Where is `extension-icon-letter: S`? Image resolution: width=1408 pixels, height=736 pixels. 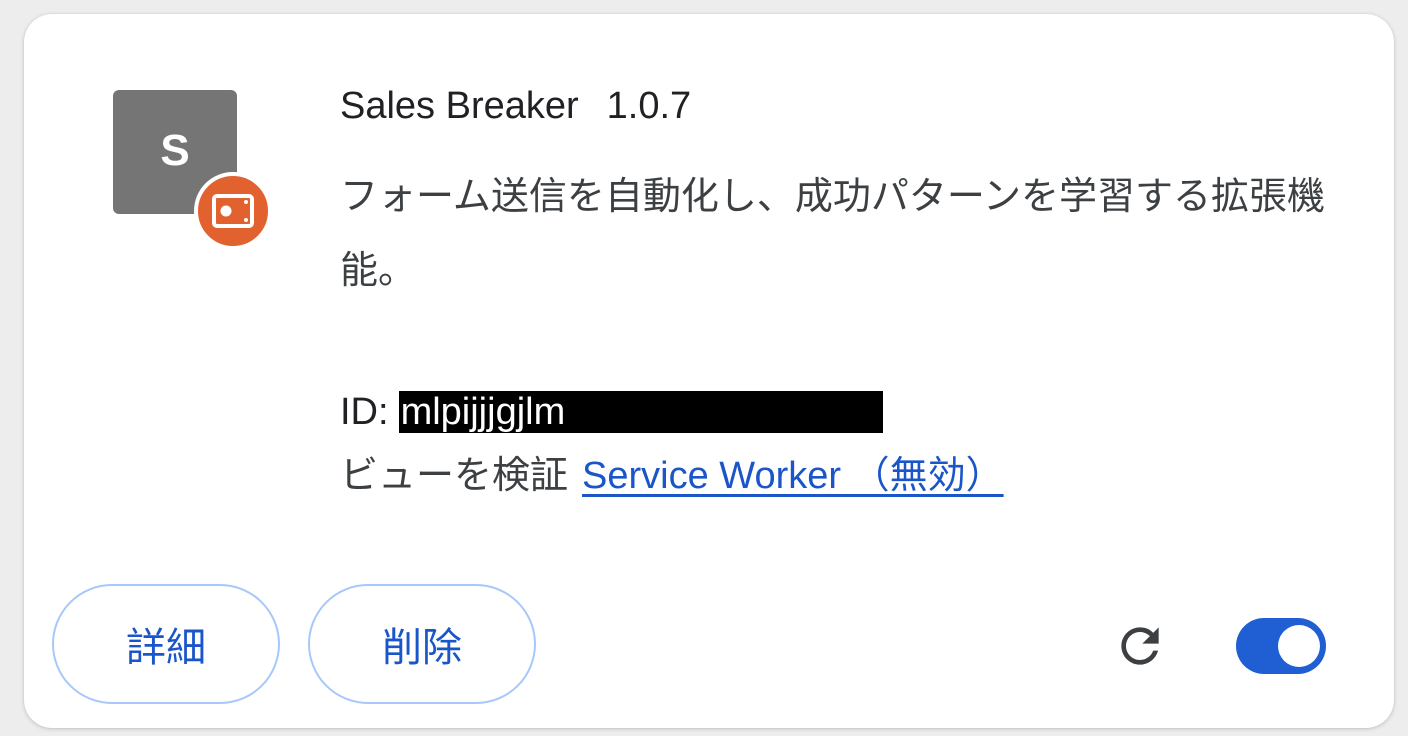 extension-icon-letter: S is located at coordinates (175, 150).